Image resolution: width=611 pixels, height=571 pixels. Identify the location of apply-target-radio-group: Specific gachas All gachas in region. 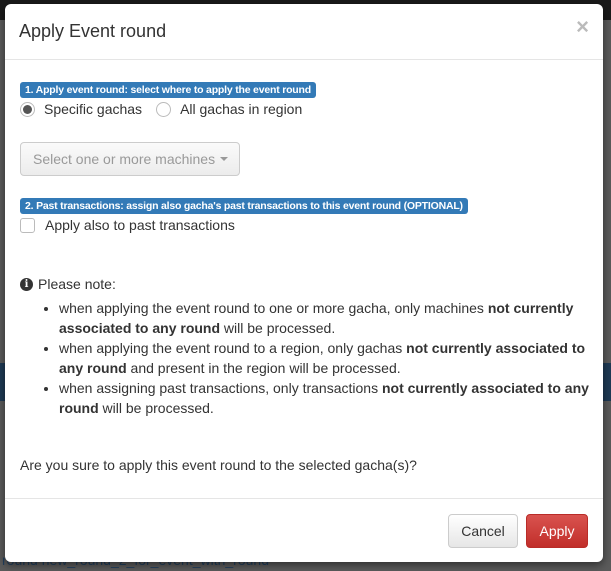
(168, 109).